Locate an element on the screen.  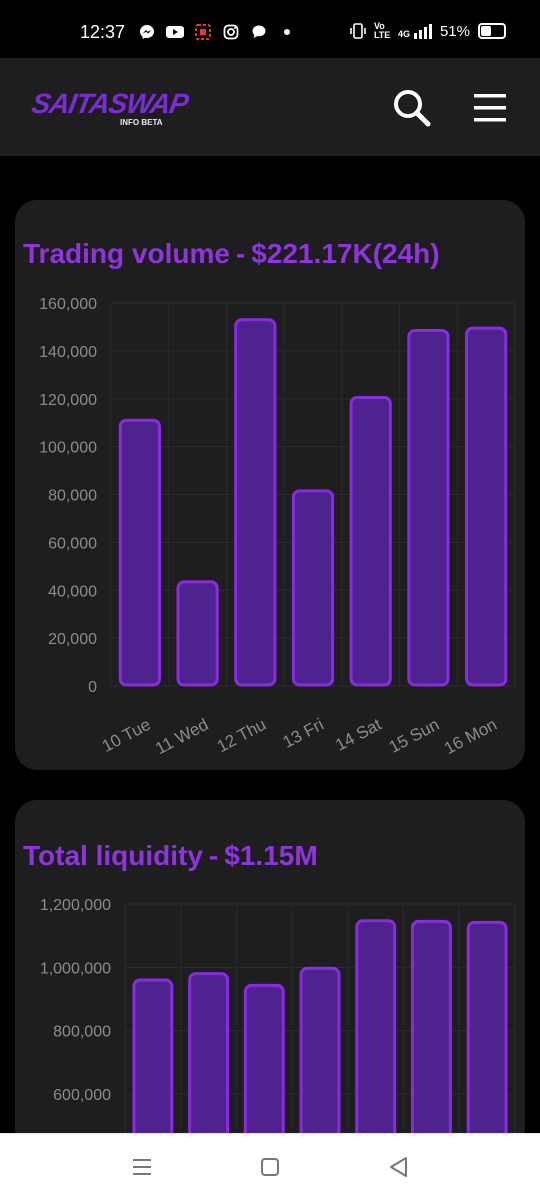
y-tick-label: 60,000 is located at coordinates (72, 543).